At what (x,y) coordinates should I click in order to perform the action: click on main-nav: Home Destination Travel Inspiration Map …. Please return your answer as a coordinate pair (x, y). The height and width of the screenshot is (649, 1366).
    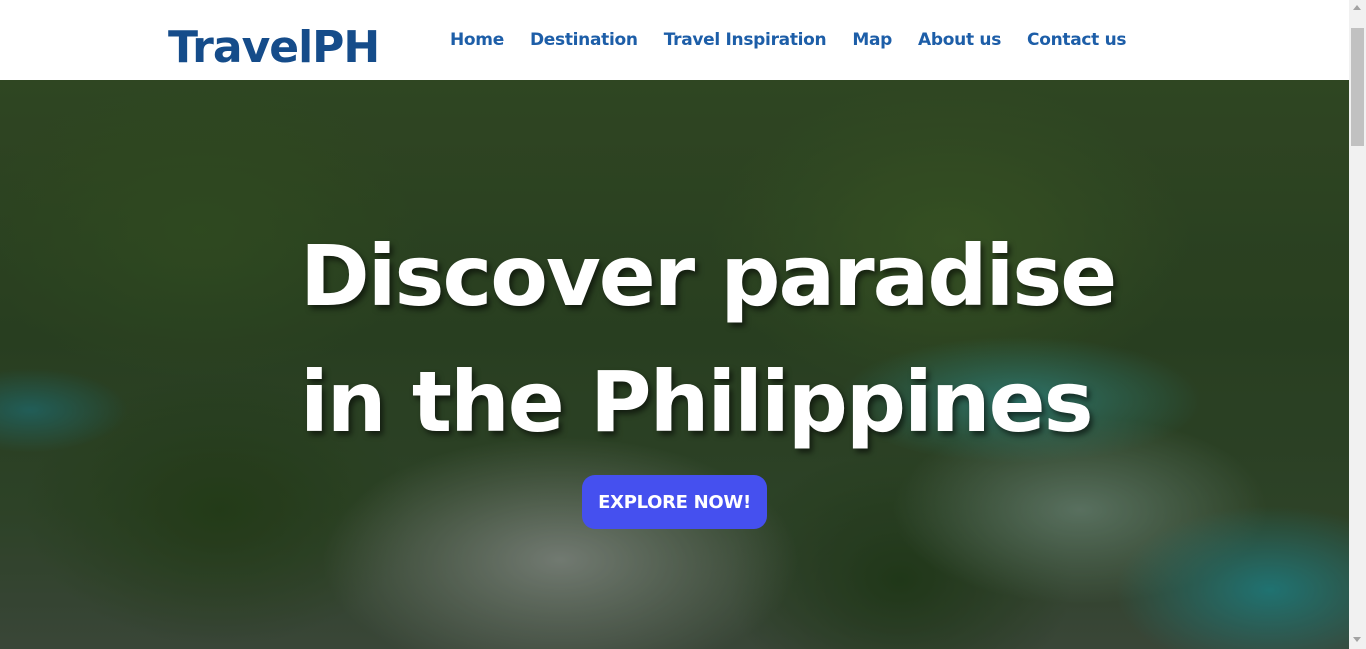
    Looking at the image, I should click on (788, 40).